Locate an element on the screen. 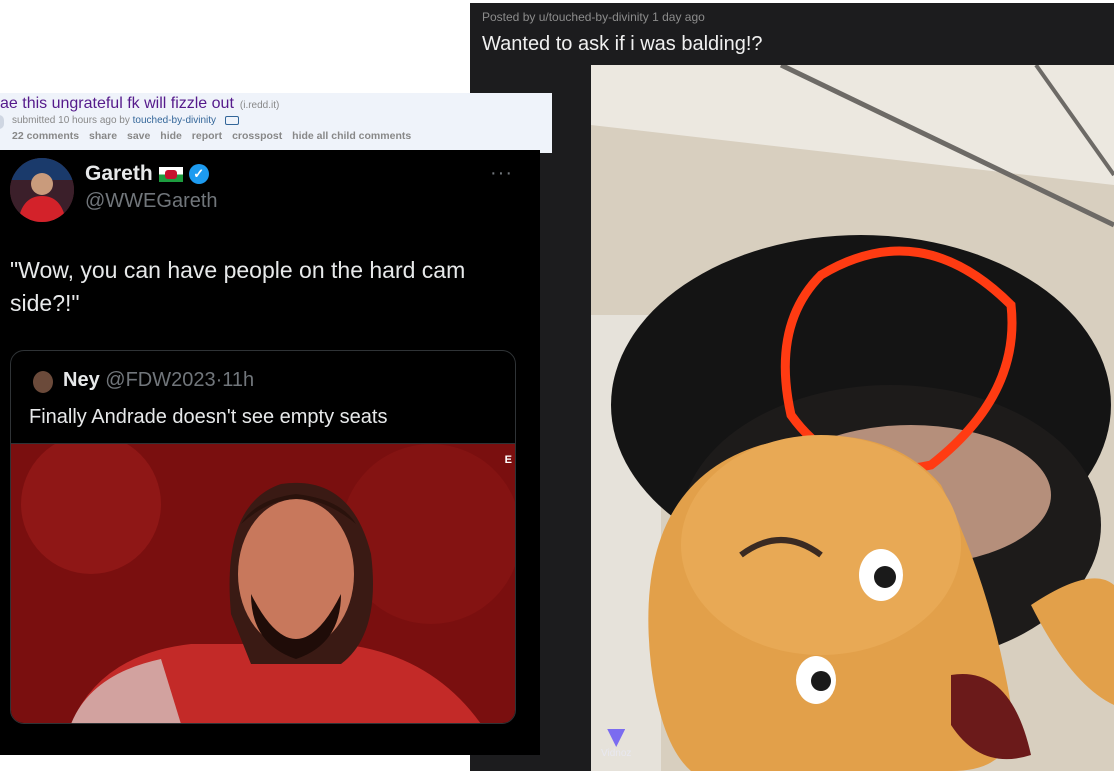  save-link: save is located at coordinates (138, 136).